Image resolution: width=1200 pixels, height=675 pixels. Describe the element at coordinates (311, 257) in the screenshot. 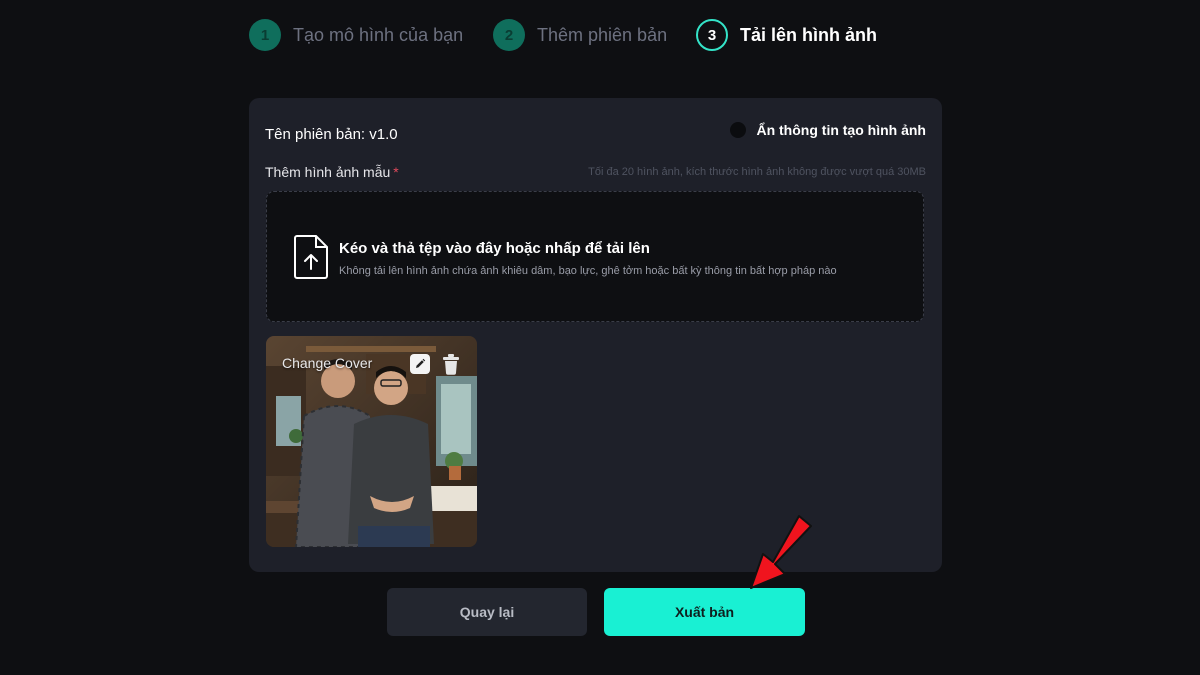

I see `file-upload-icon` at that location.